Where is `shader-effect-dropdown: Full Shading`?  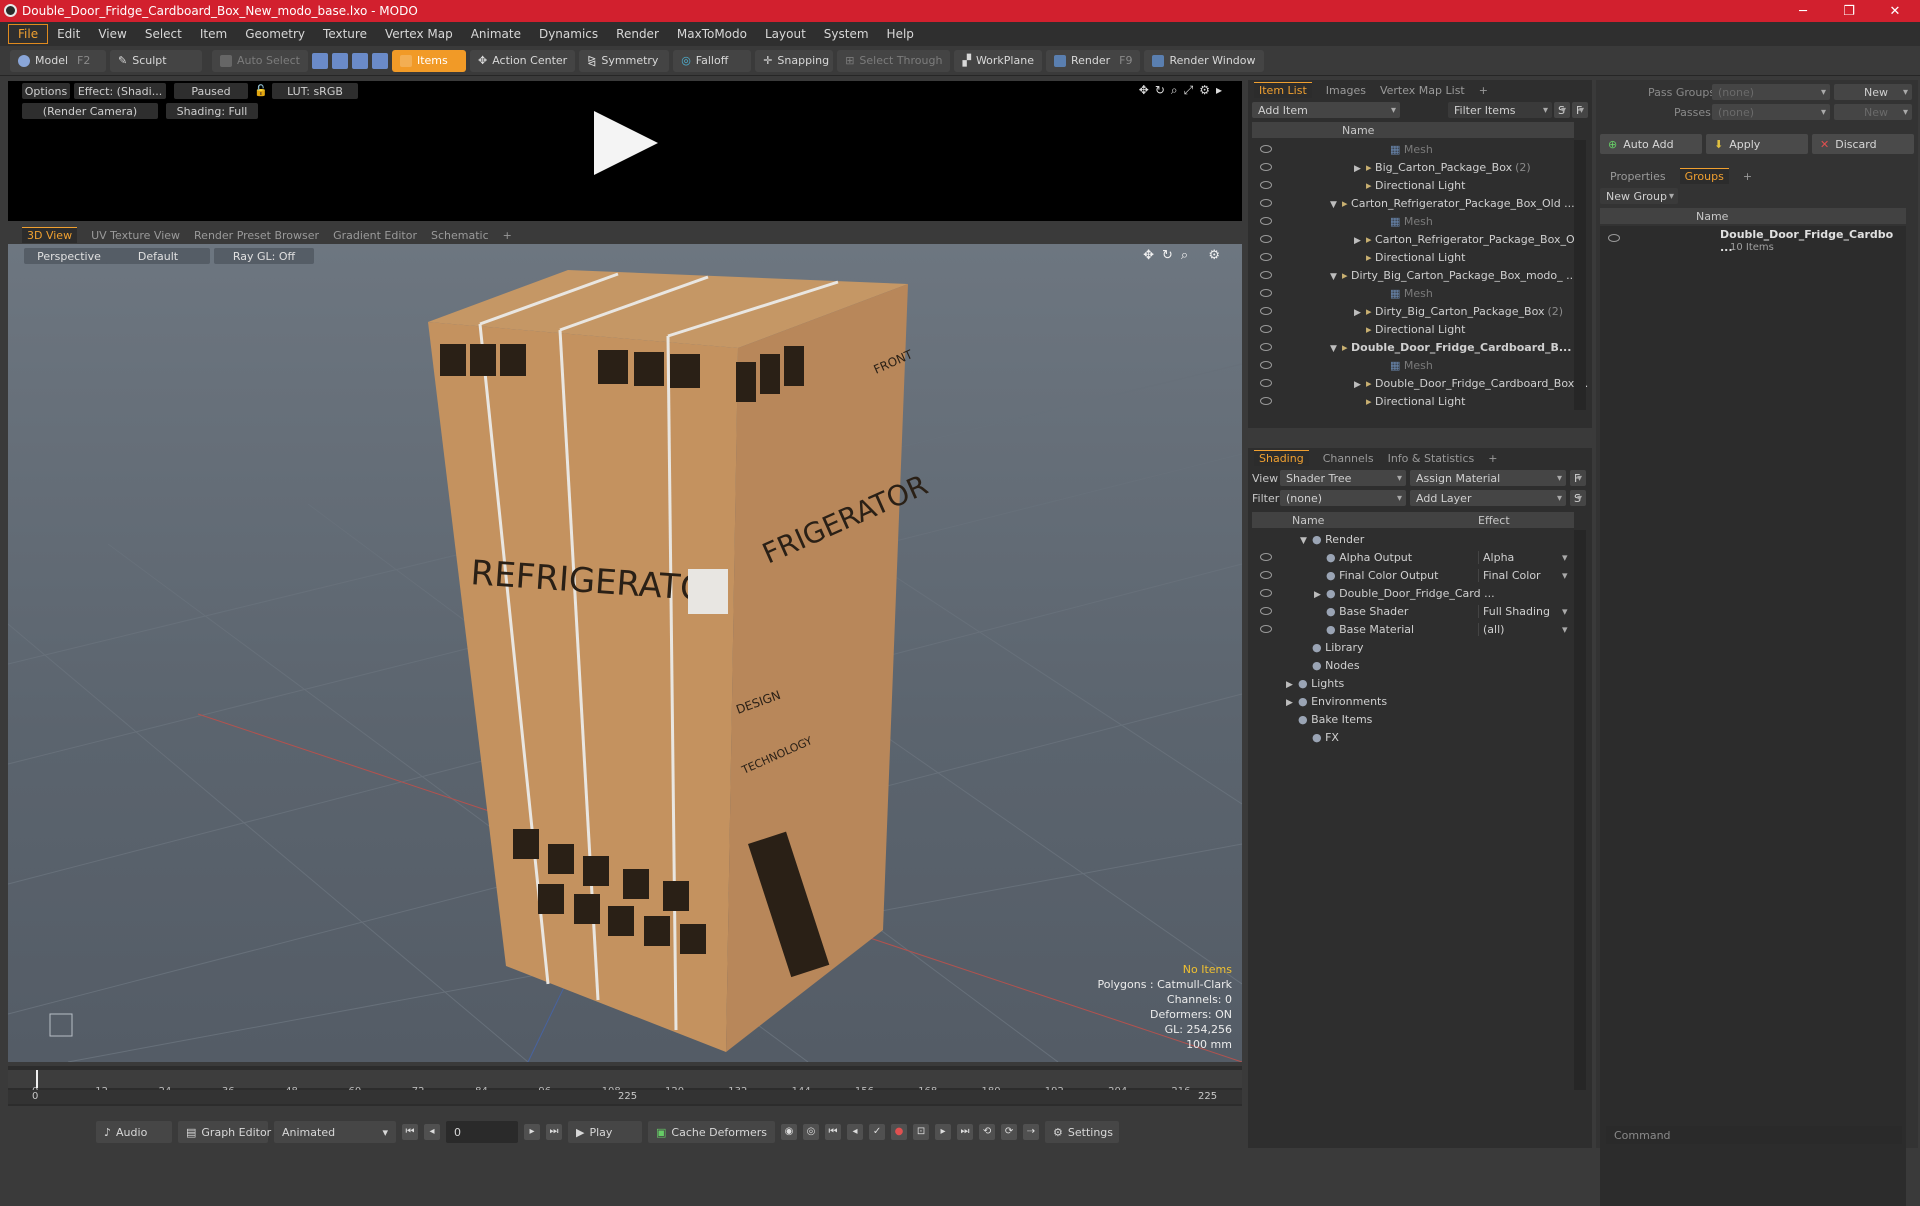 shader-effect-dropdown: Full Shading is located at coordinates (1526, 611).